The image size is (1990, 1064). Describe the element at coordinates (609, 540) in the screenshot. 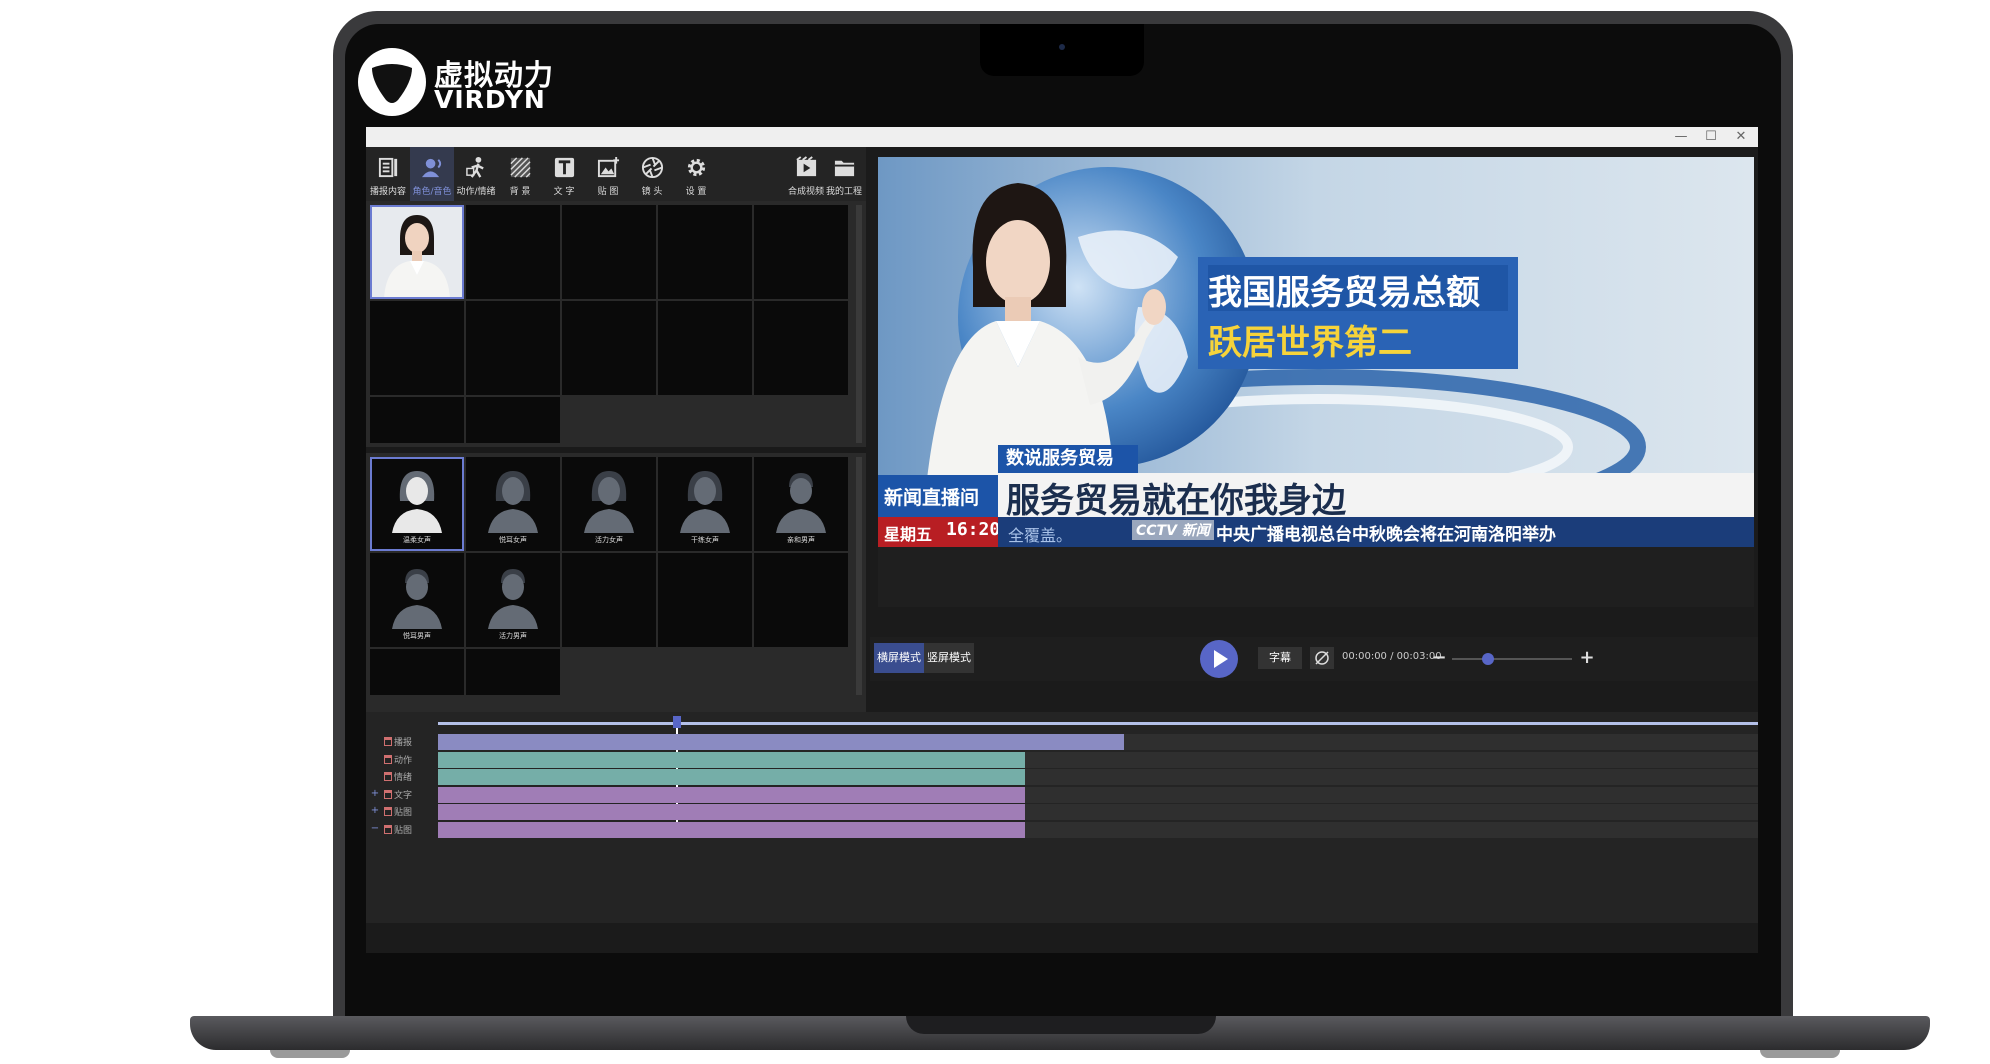

I see `voice-label: 活力女声` at that location.